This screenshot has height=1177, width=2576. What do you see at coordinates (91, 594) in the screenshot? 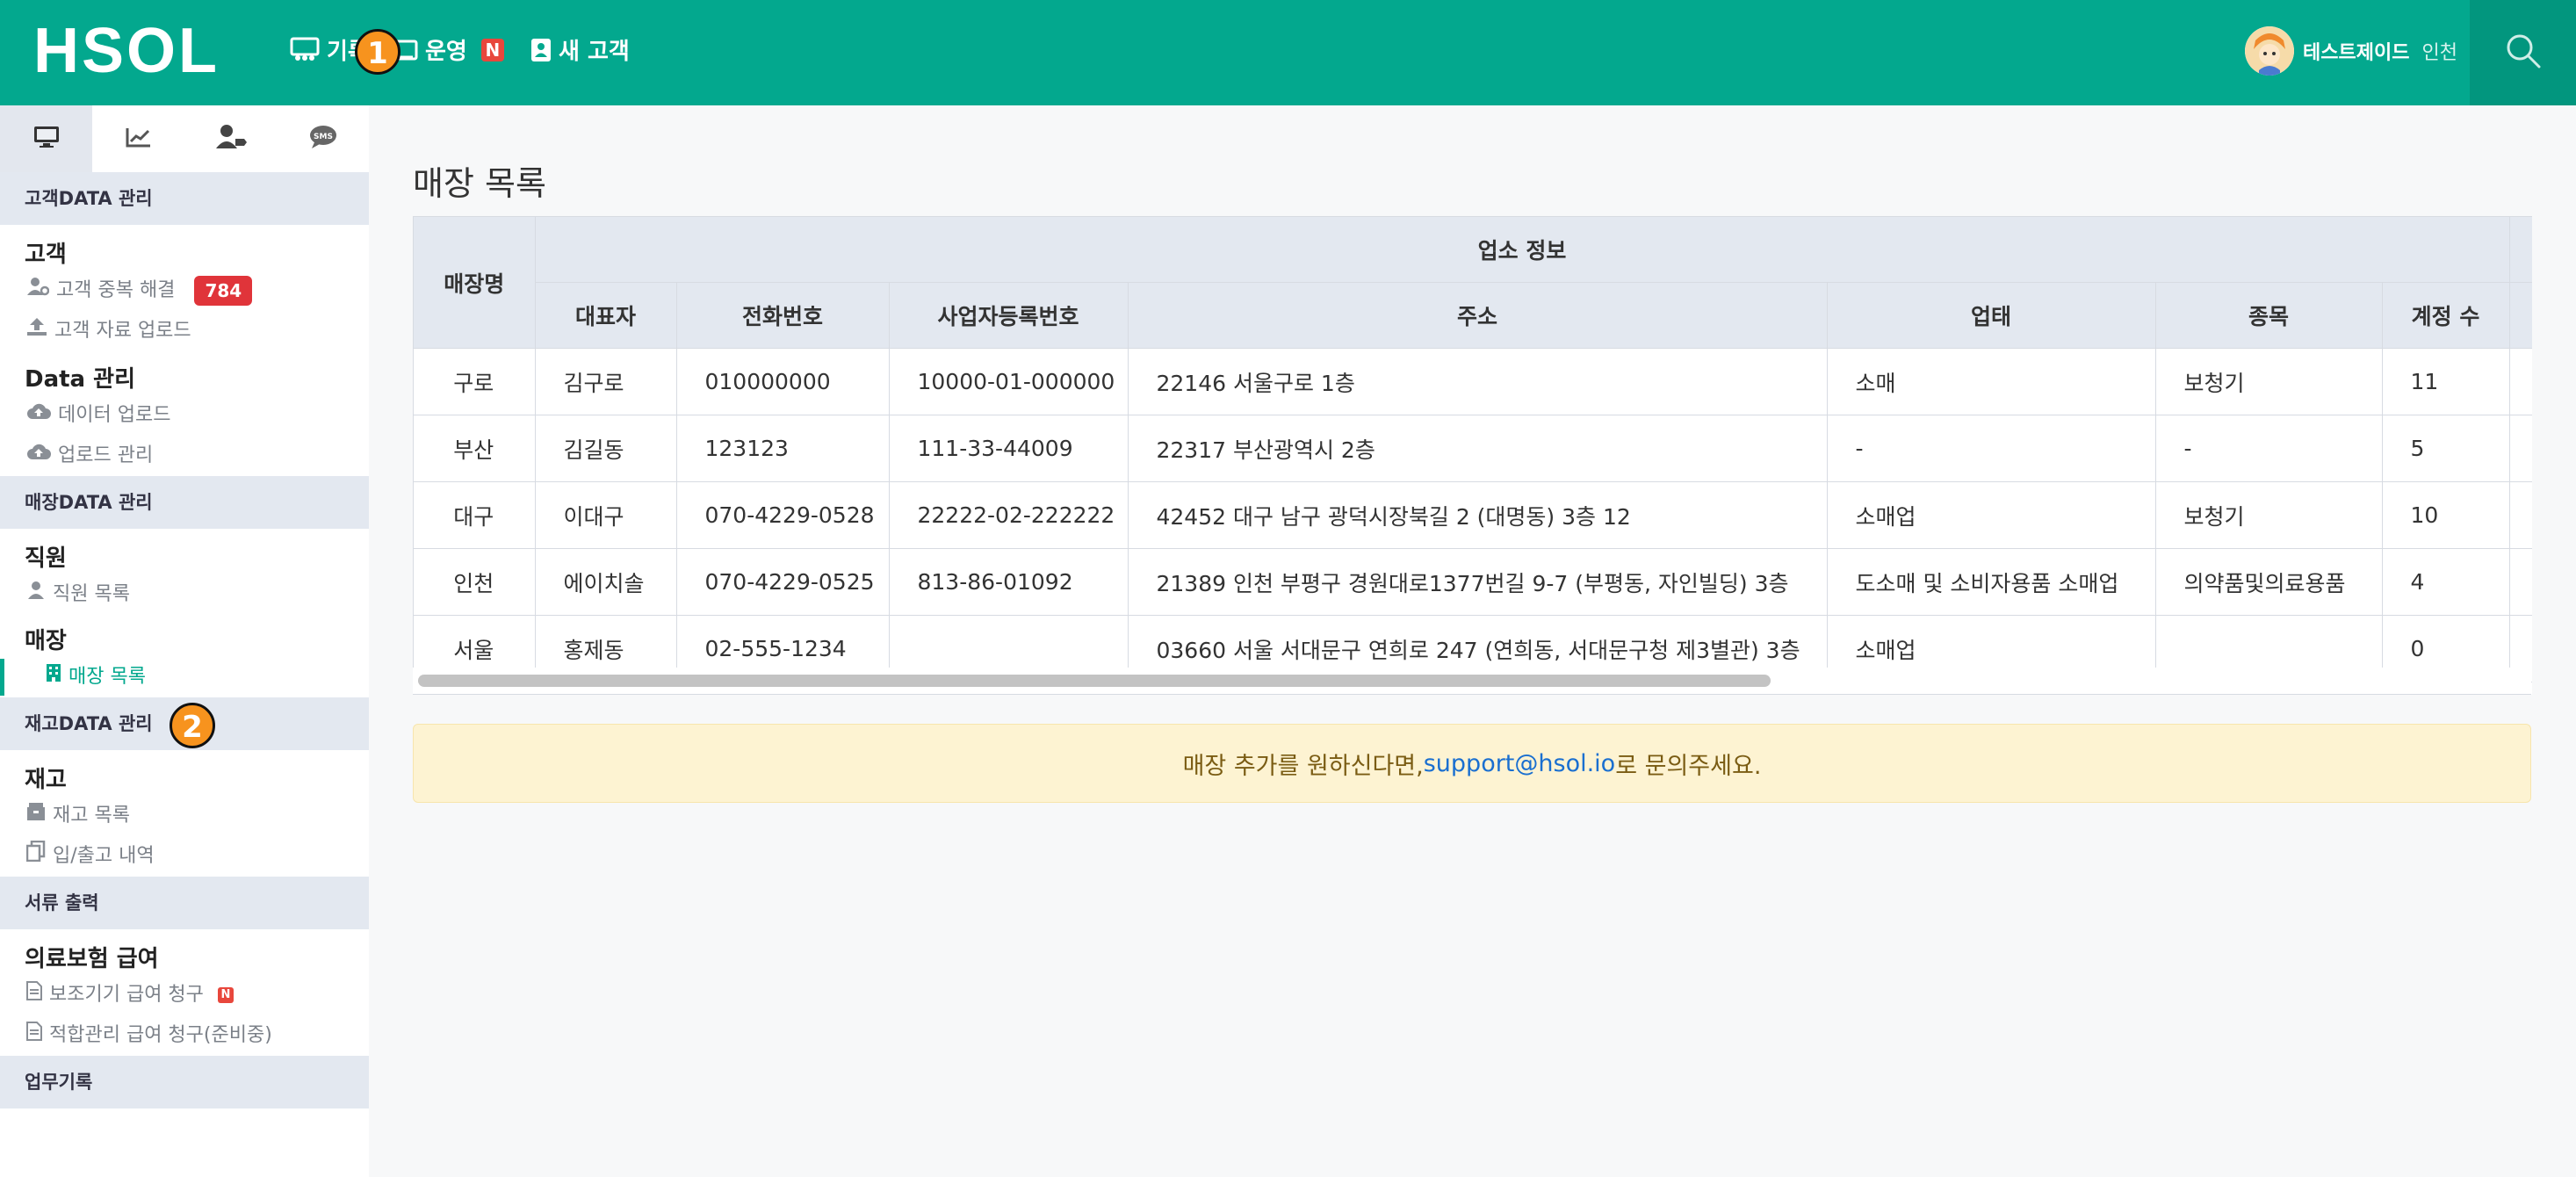
I see `sidebar-item-label: 직원 목록` at bounding box center [91, 594].